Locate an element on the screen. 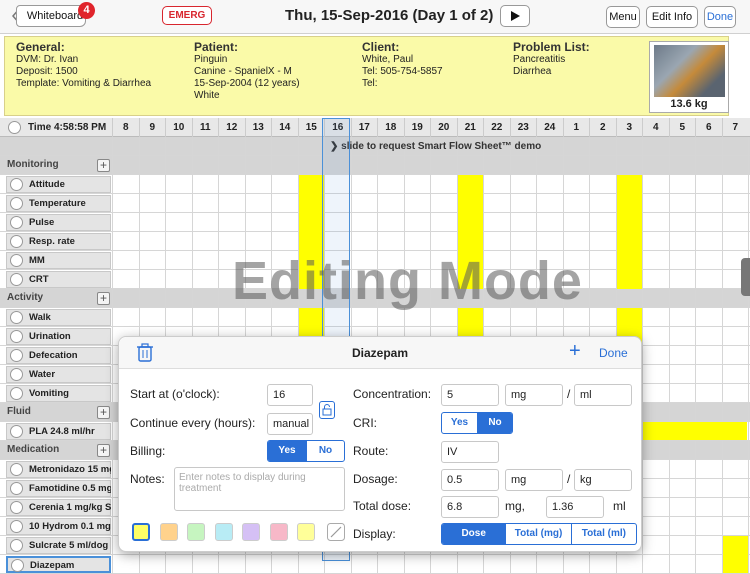 The height and width of the screenshot is (574, 750). hour-header-cell: 14 is located at coordinates (284, 127).